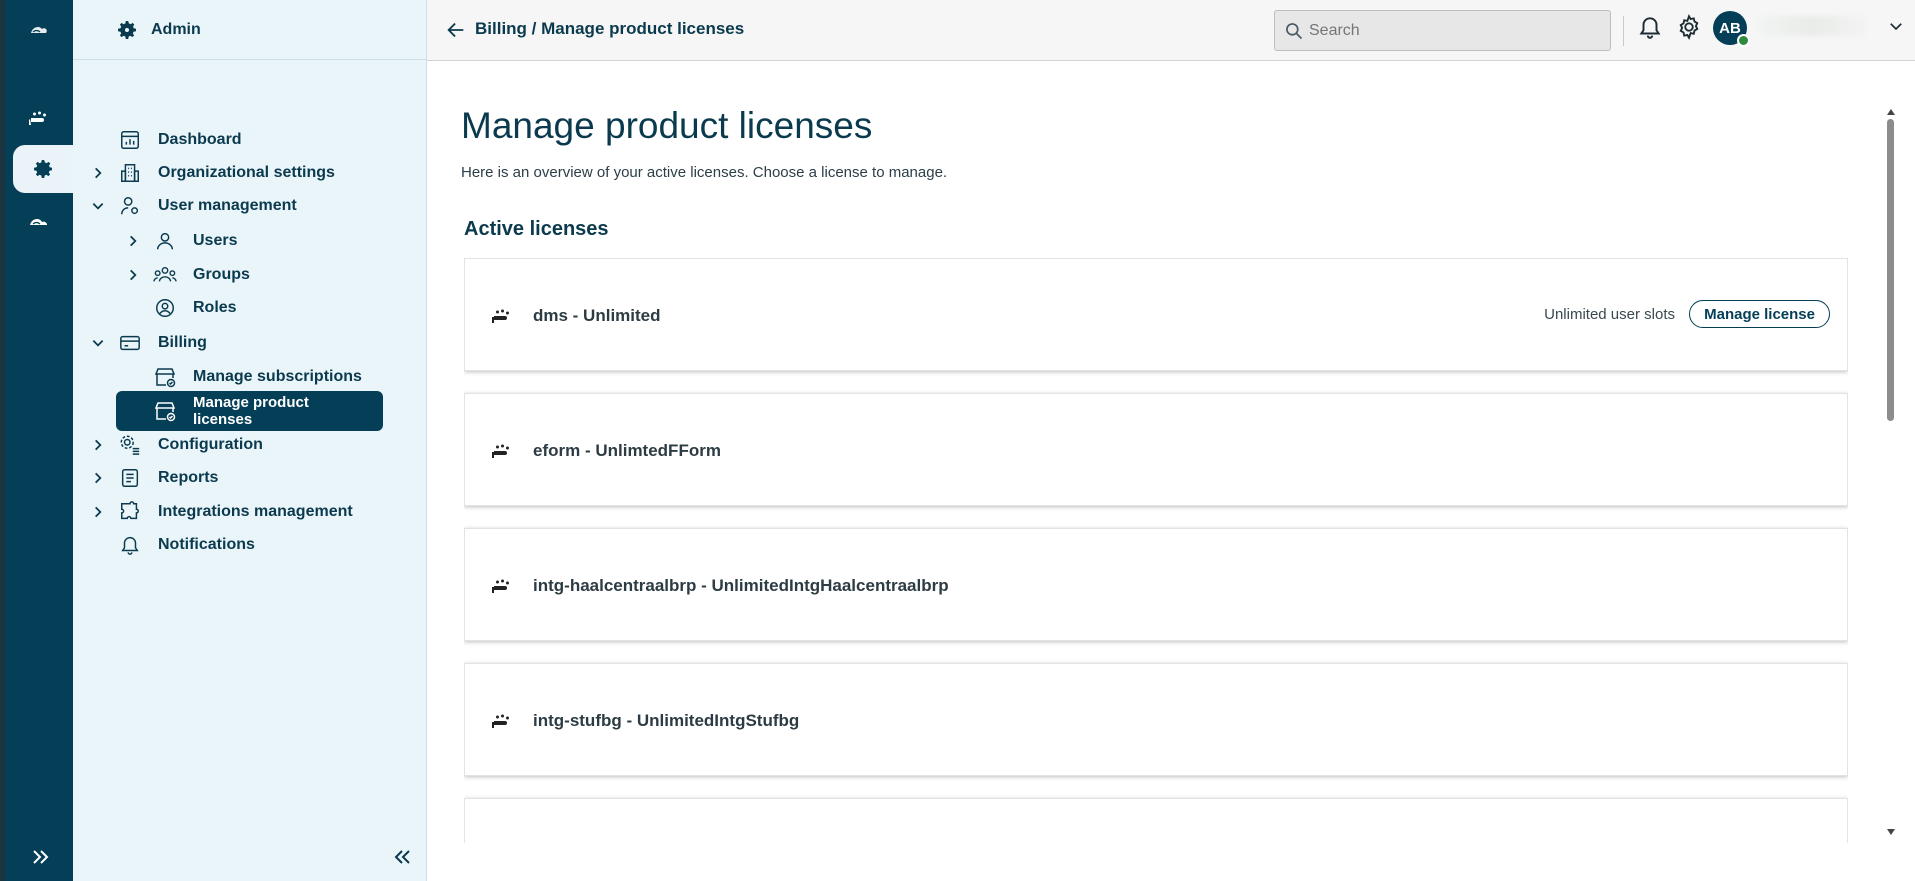 This screenshot has height=881, width=1915. What do you see at coordinates (1891, 474) in the screenshot?
I see `scrollbar` at bounding box center [1891, 474].